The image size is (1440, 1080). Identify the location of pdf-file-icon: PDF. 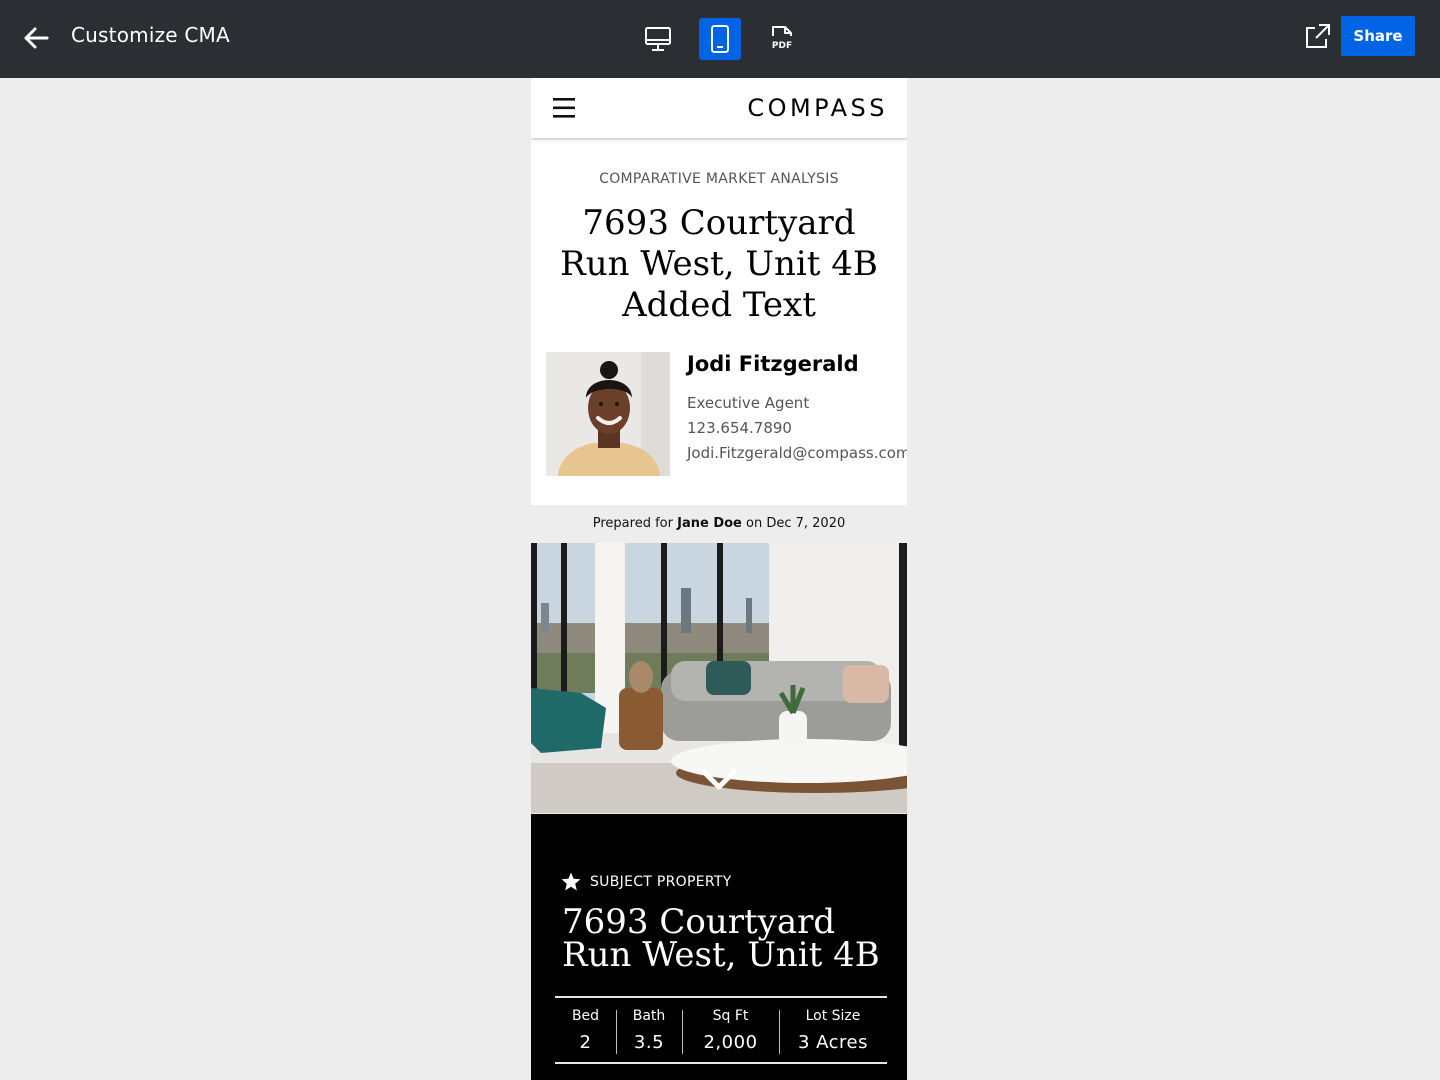
(782, 38).